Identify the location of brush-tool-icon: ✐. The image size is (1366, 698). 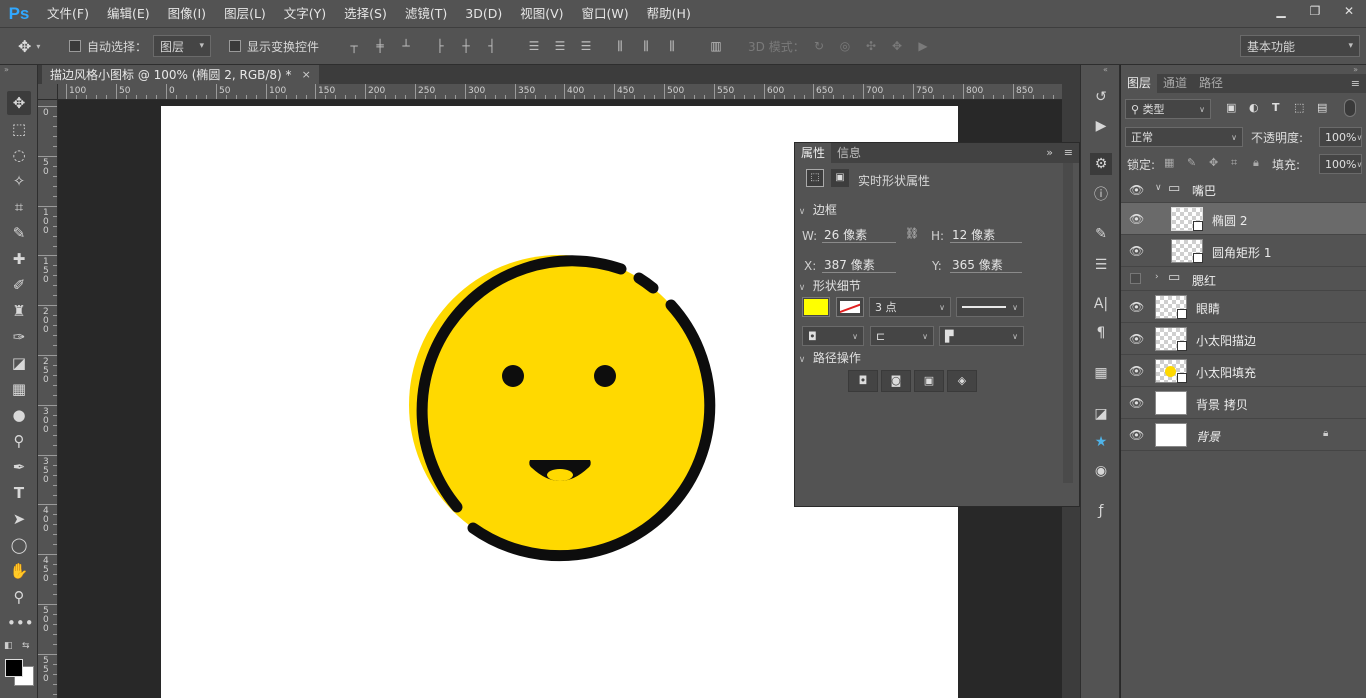
(19, 285).